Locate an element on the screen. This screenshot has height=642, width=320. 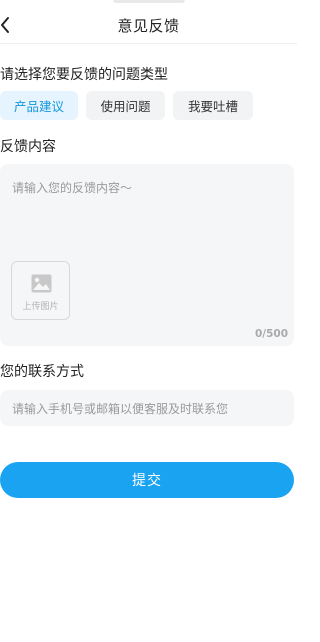
contact-input: 请输入手机号或邮箱以便客服及时联系您 is located at coordinates (147, 408).